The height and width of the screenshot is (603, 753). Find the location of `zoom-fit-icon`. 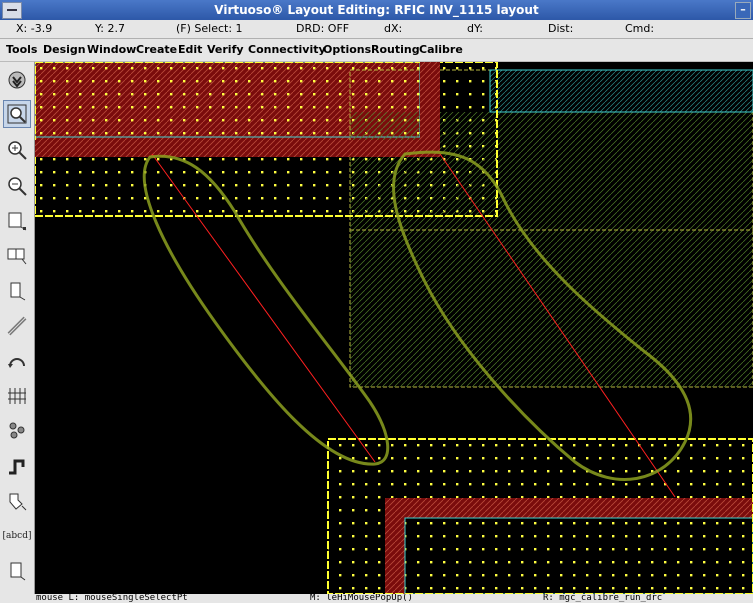

zoom-fit-icon is located at coordinates (17, 114).